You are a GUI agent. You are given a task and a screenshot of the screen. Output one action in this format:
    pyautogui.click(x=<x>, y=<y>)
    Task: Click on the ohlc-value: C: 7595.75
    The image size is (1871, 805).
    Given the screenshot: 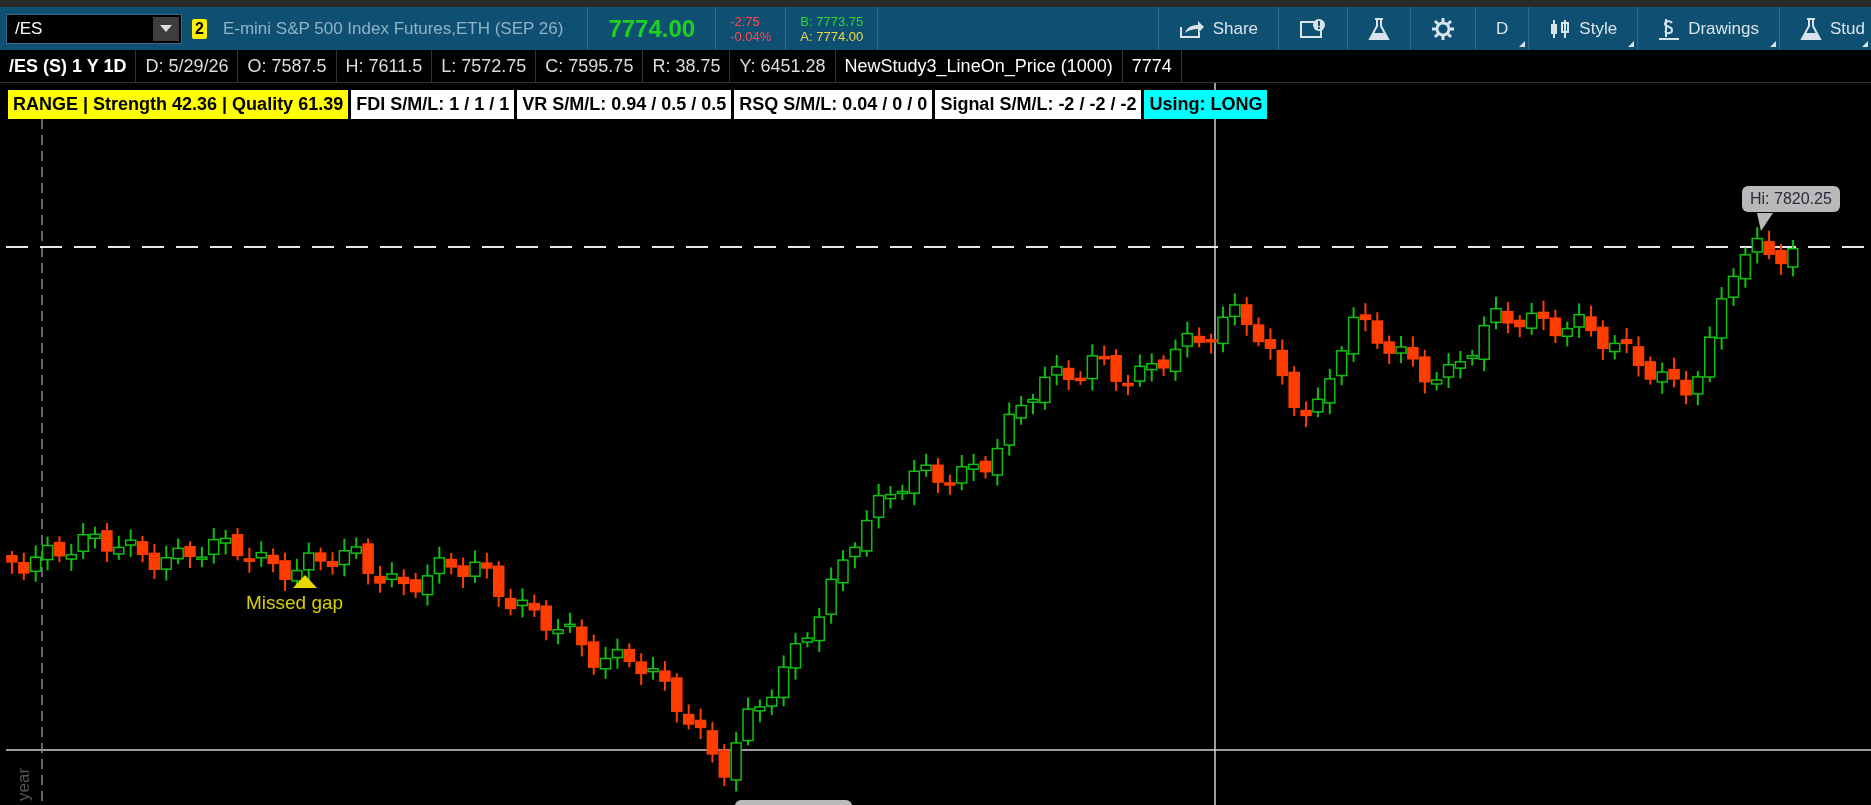 What is the action you would take?
    pyautogui.click(x=590, y=66)
    